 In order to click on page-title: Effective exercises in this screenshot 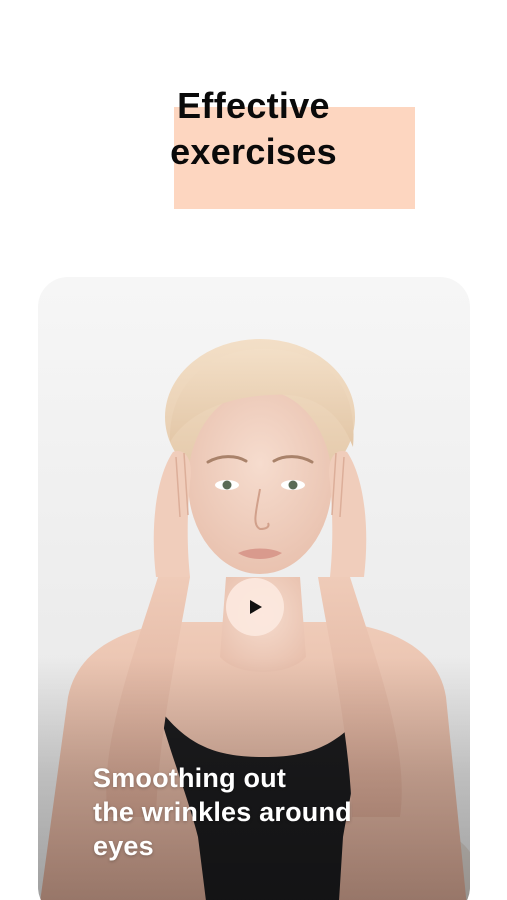, I will do `click(253, 129)`.